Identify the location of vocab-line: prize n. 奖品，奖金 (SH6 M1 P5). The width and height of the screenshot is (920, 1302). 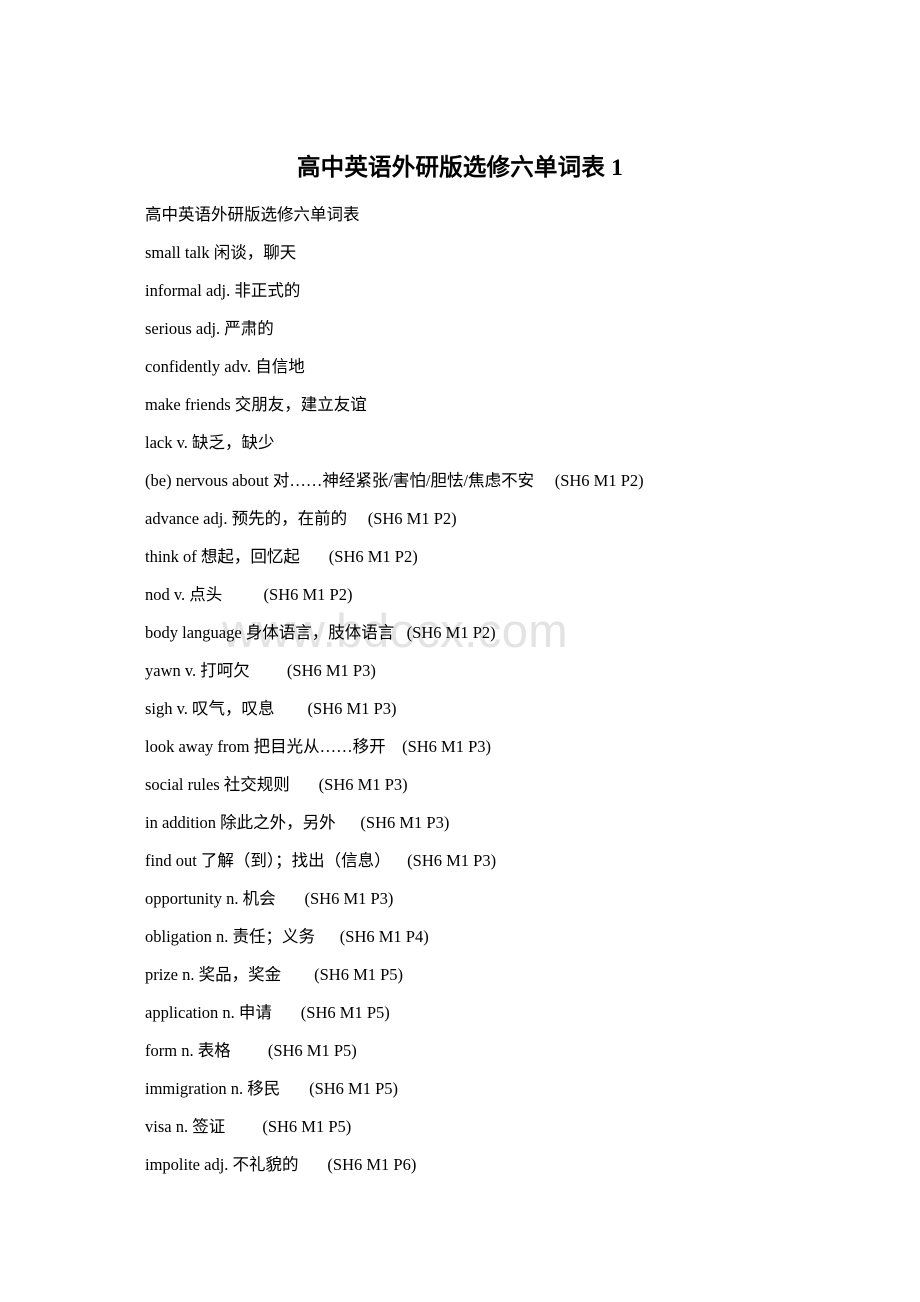
(274, 974).